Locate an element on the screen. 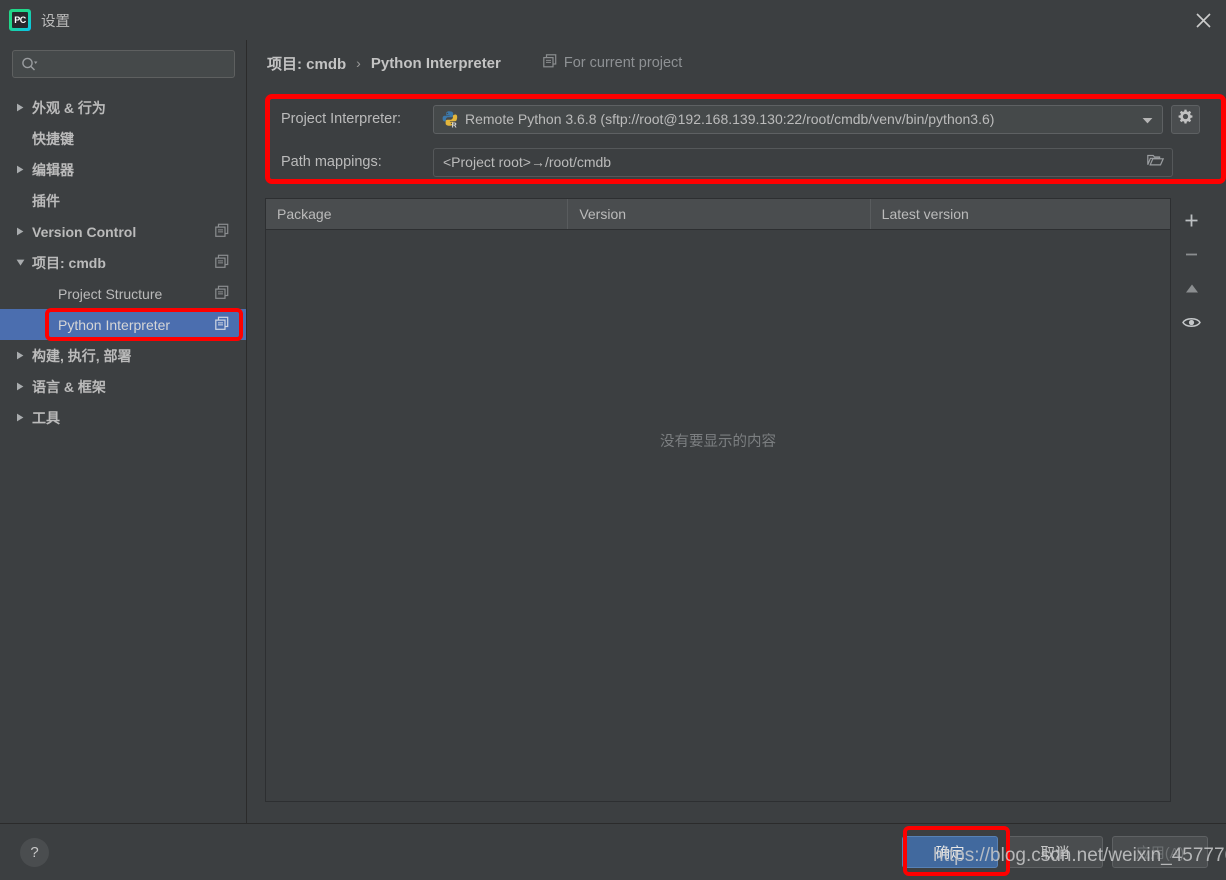 The height and width of the screenshot is (880, 1226). scope-label: For current project is located at coordinates (623, 63).